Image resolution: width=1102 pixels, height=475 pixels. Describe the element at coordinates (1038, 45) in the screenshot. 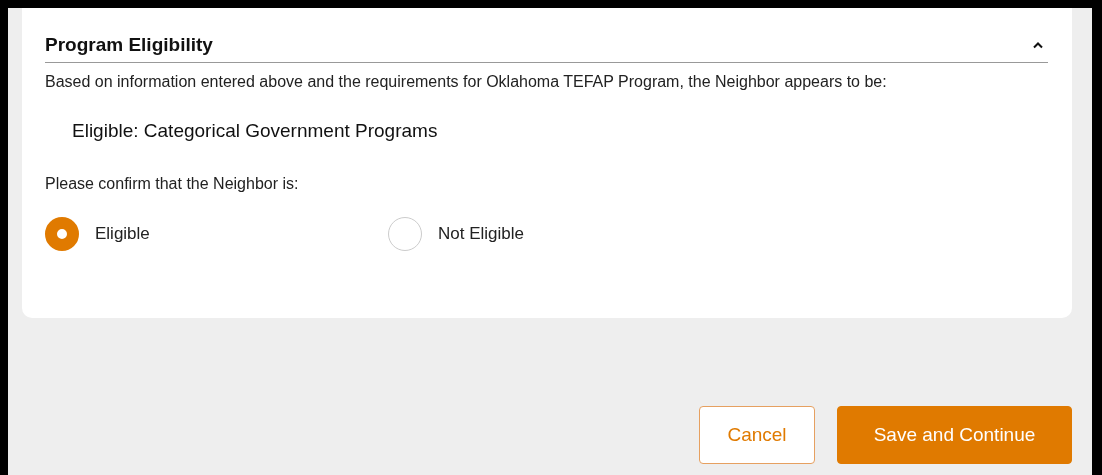

I see `chevron-icon` at that location.